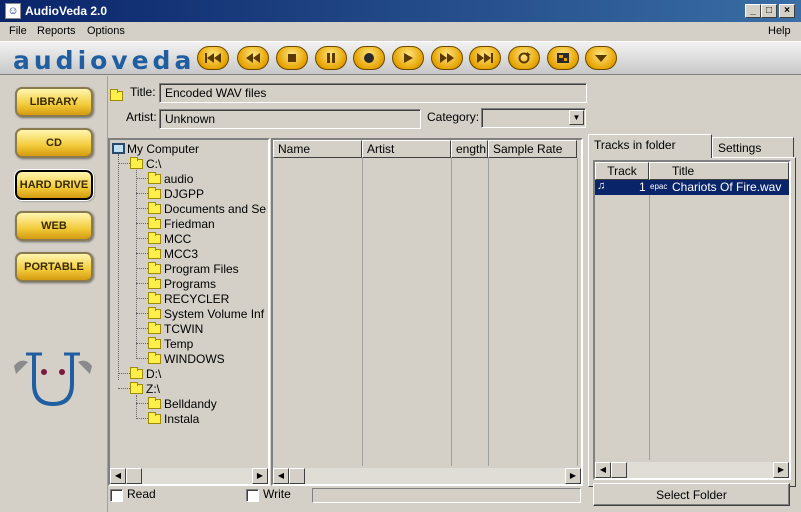 This screenshot has width=801, height=512. I want to click on tree-item-folder: WINDOWS, so click(186, 358).